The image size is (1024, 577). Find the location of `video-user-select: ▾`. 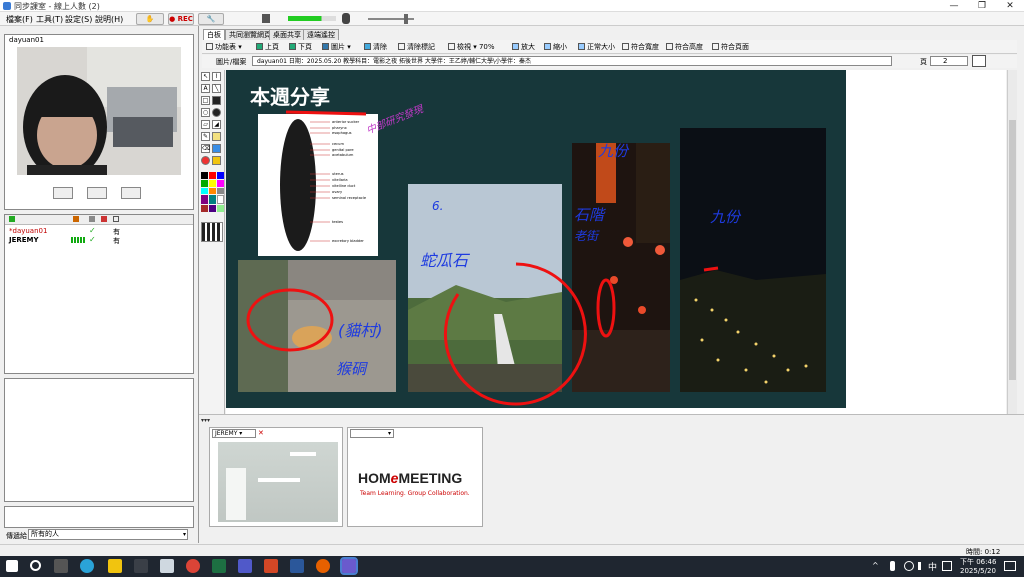

video-user-select: ▾ is located at coordinates (372, 433).